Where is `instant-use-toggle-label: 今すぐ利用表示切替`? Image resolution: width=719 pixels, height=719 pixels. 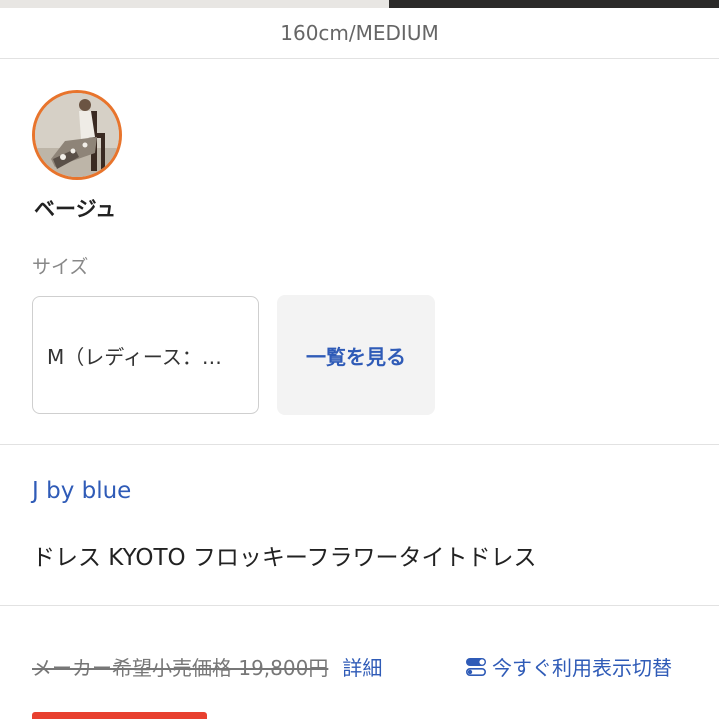 instant-use-toggle-label: 今すぐ利用表示切替 is located at coordinates (582, 668).